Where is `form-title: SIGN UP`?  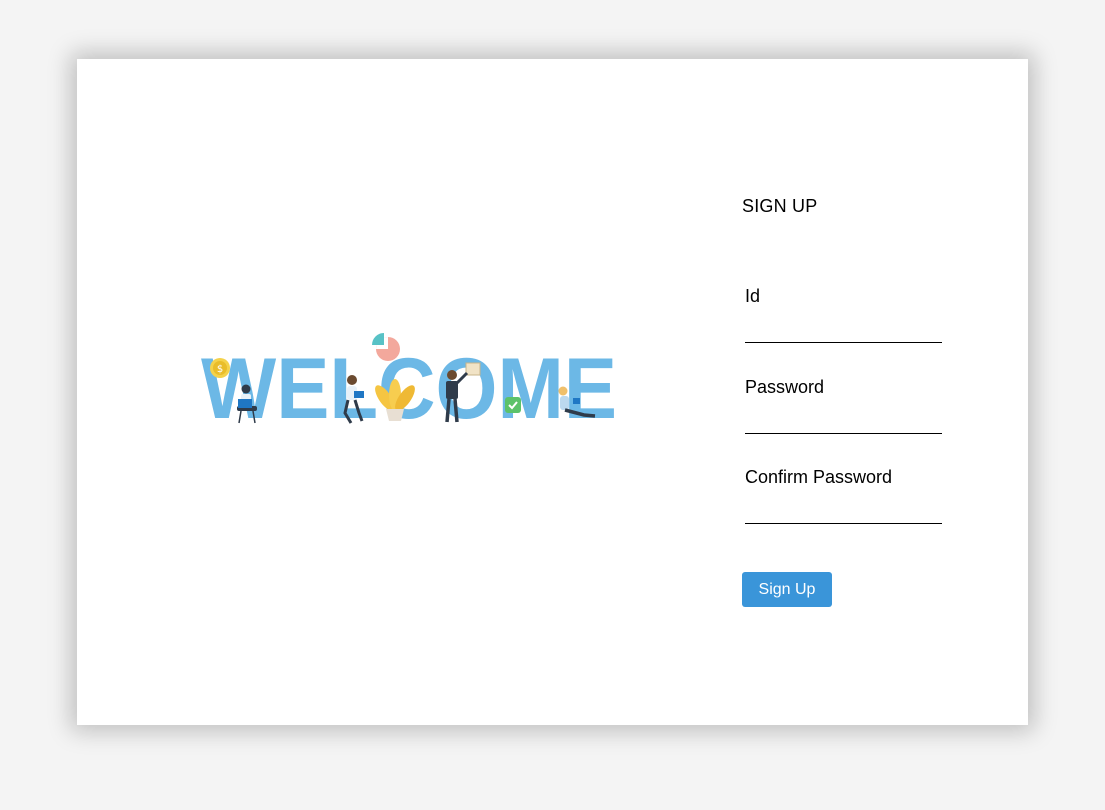 form-title: SIGN UP is located at coordinates (780, 206).